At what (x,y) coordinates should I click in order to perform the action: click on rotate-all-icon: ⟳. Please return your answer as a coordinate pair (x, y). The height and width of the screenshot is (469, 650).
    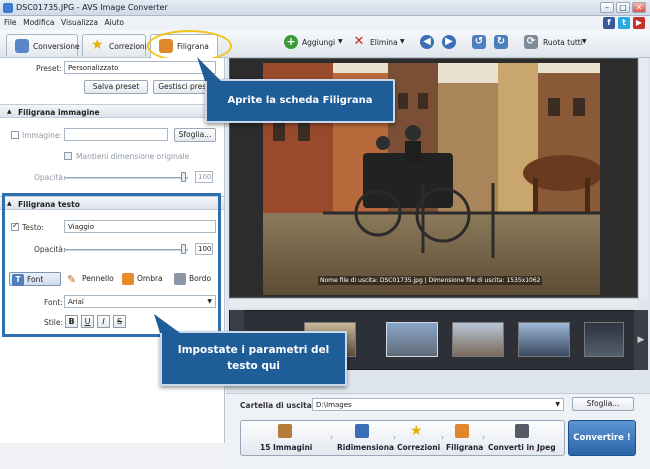
    Looking at the image, I should click on (531, 42).